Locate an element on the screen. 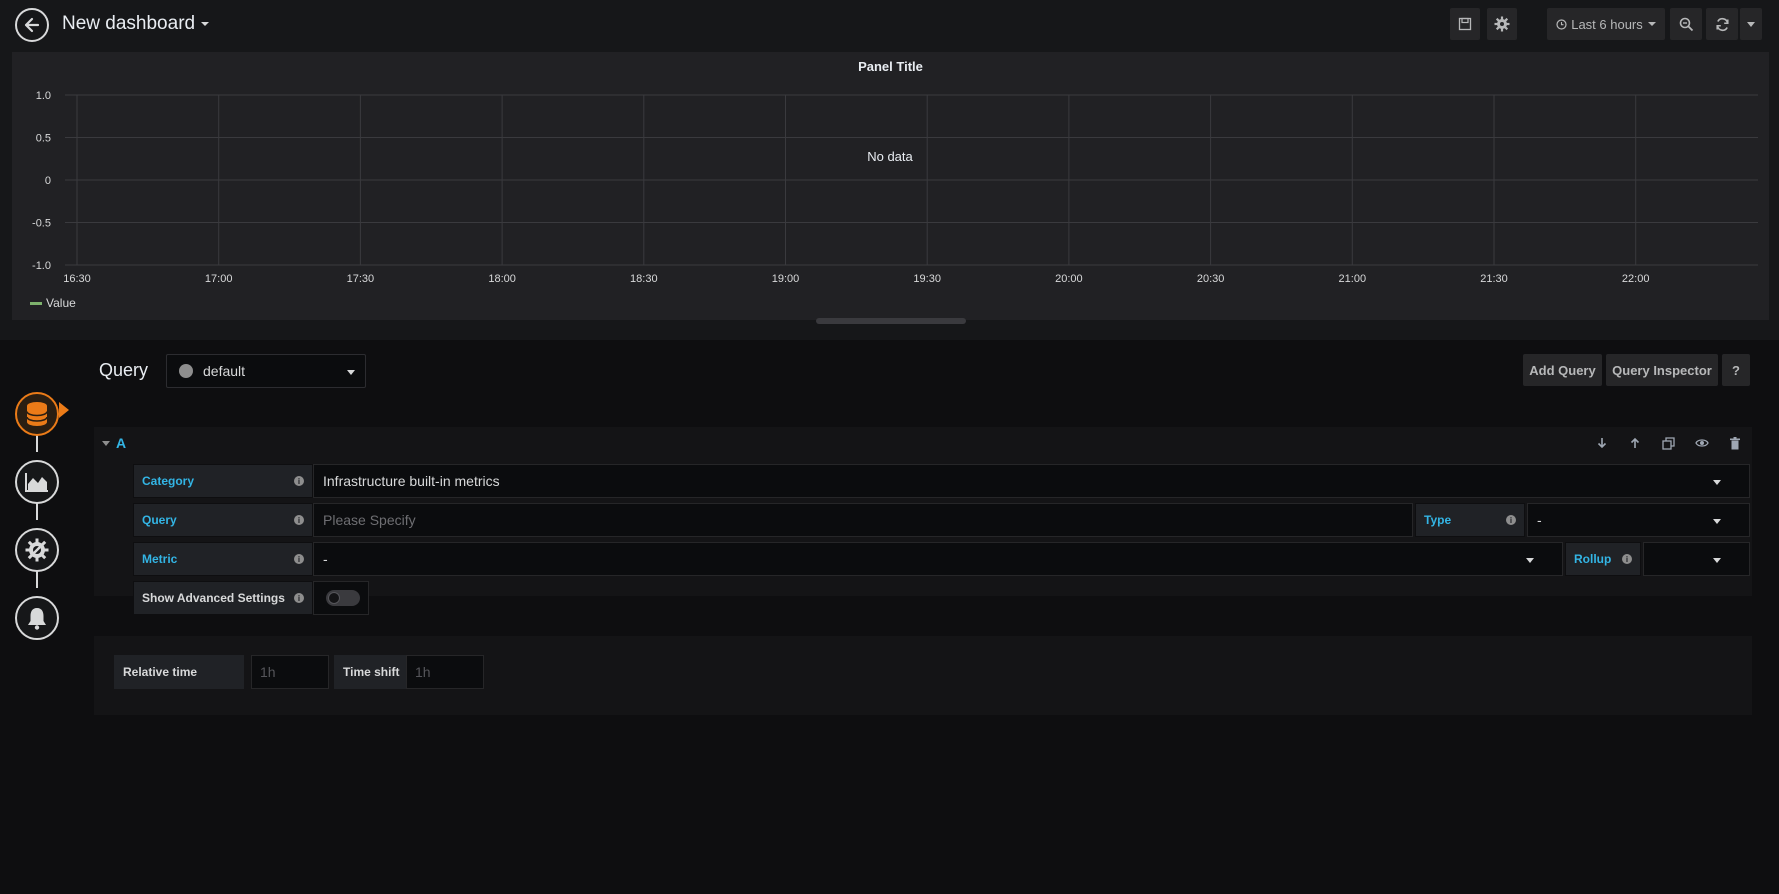 This screenshot has width=1779, height=894. rollup-label: Rollup i is located at coordinates (1603, 559).